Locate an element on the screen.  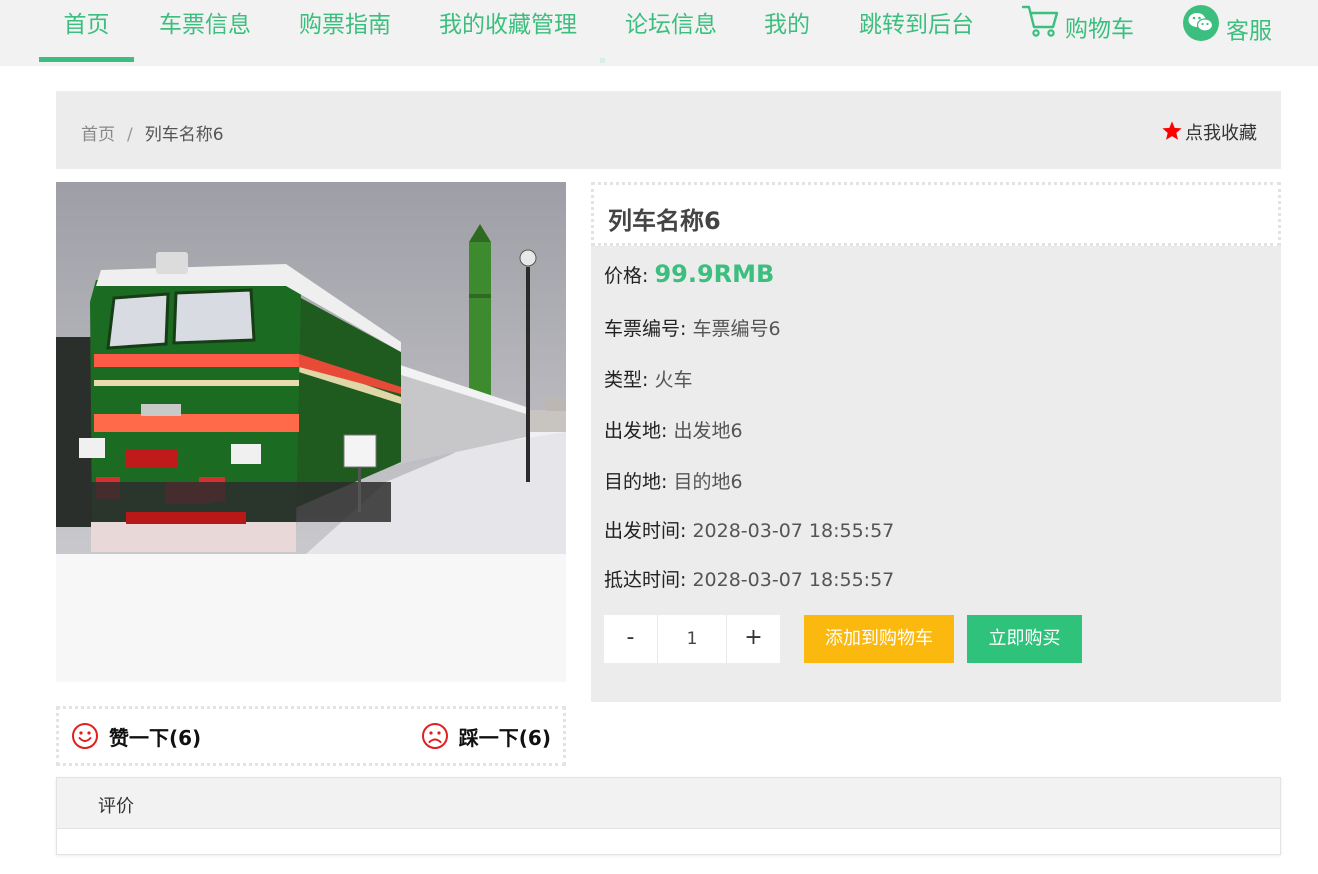
quantity-stepper: - + is located at coordinates (692, 639).